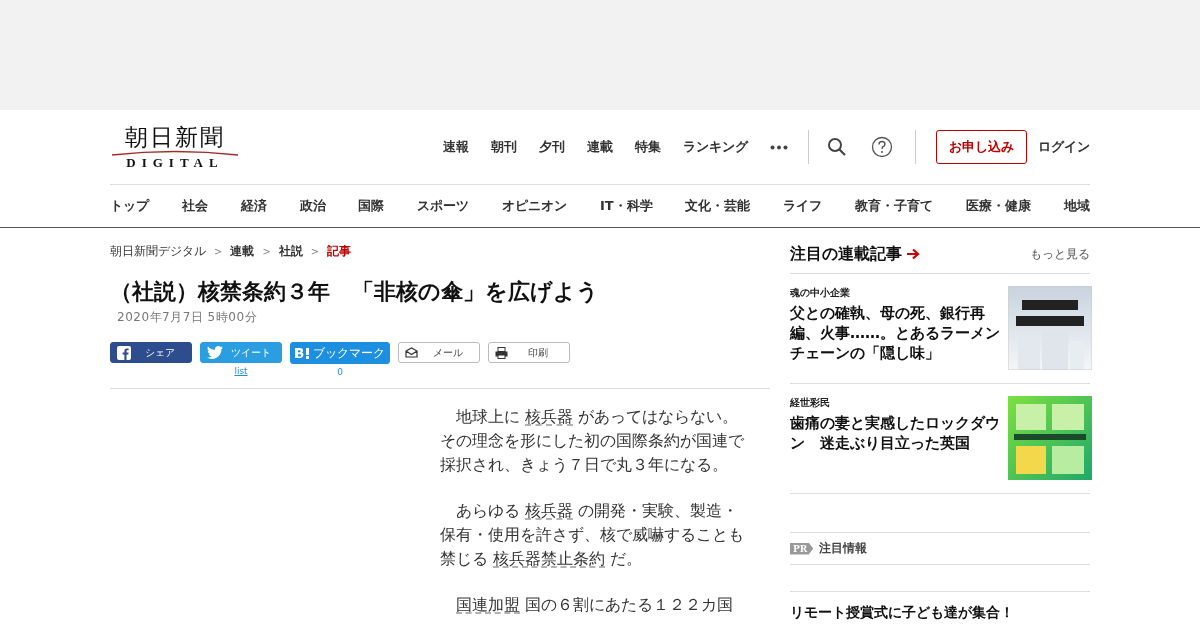 This screenshot has width=1200, height=630. Describe the element at coordinates (253, 206) in the screenshot. I see `category-tab: 経済` at that location.